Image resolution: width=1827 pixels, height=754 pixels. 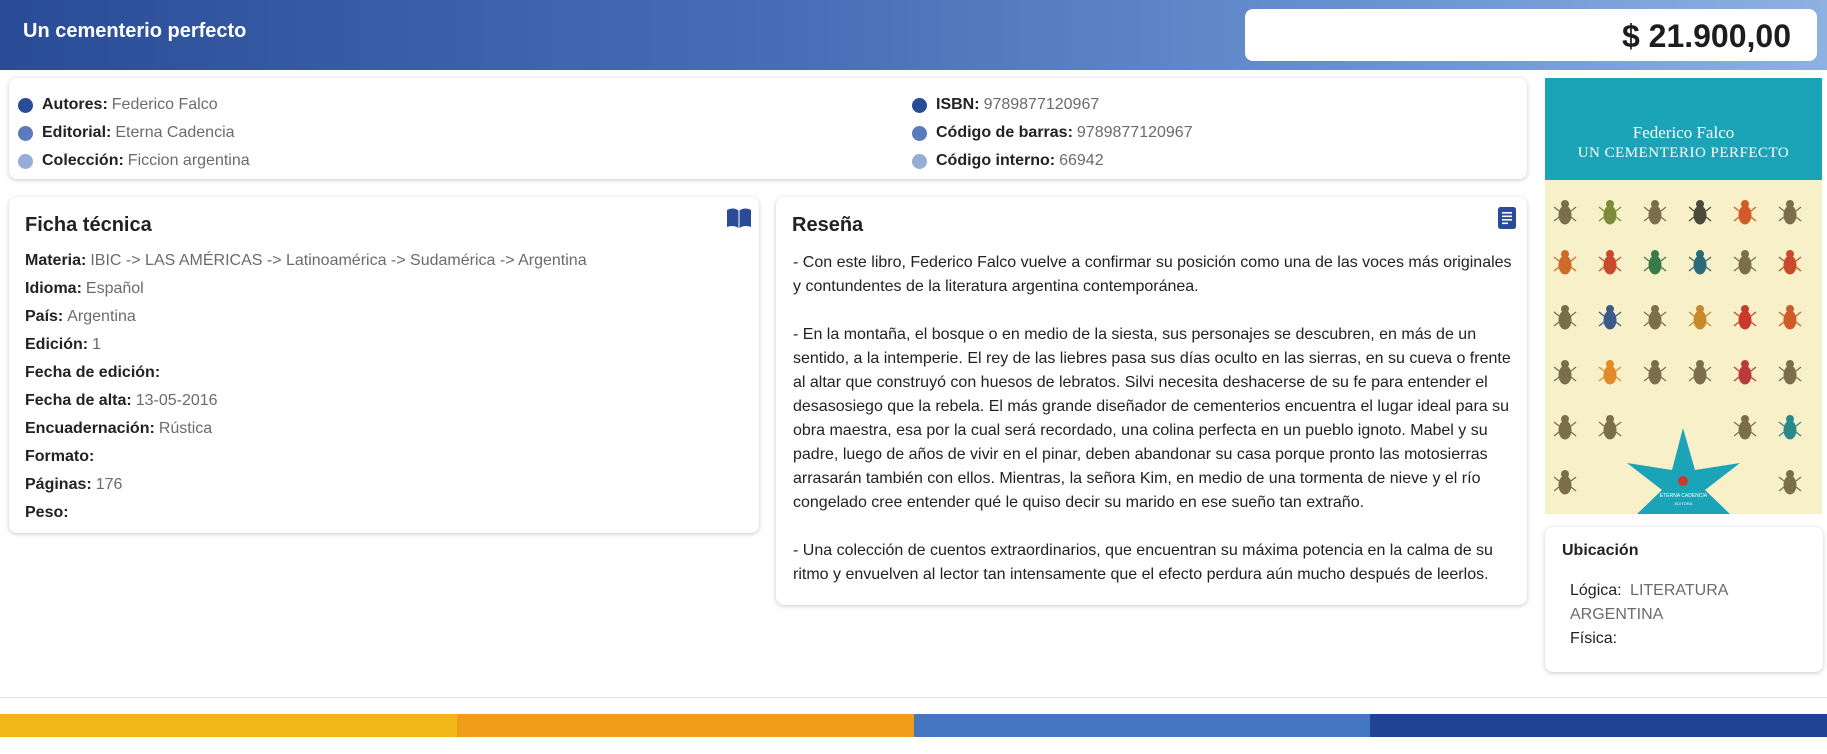 What do you see at coordinates (1706, 36) in the screenshot?
I see `price-value: $ 21.900,00` at bounding box center [1706, 36].